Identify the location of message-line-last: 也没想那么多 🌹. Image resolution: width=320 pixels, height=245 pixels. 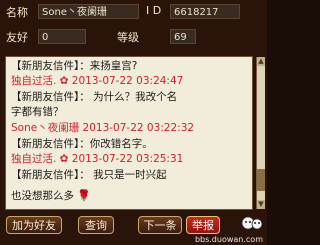
(51, 196).